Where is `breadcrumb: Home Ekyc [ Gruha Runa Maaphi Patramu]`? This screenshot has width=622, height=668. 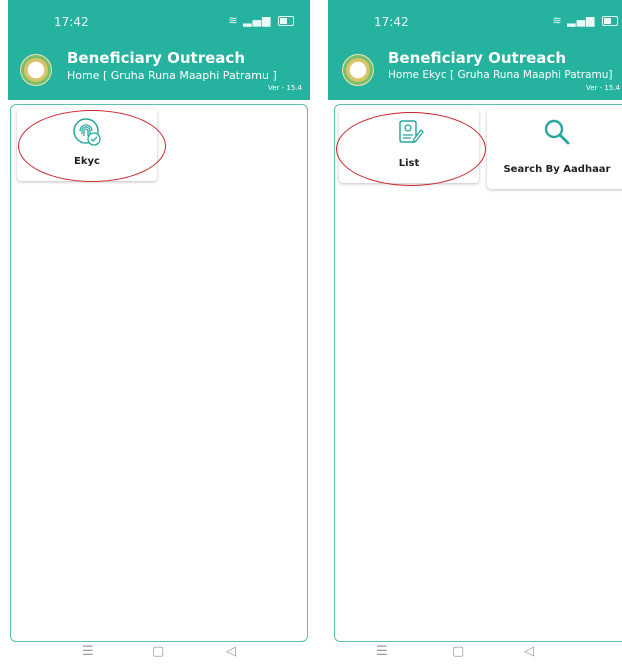 breadcrumb: Home Ekyc [ Gruha Runa Maaphi Patramu] is located at coordinates (500, 75).